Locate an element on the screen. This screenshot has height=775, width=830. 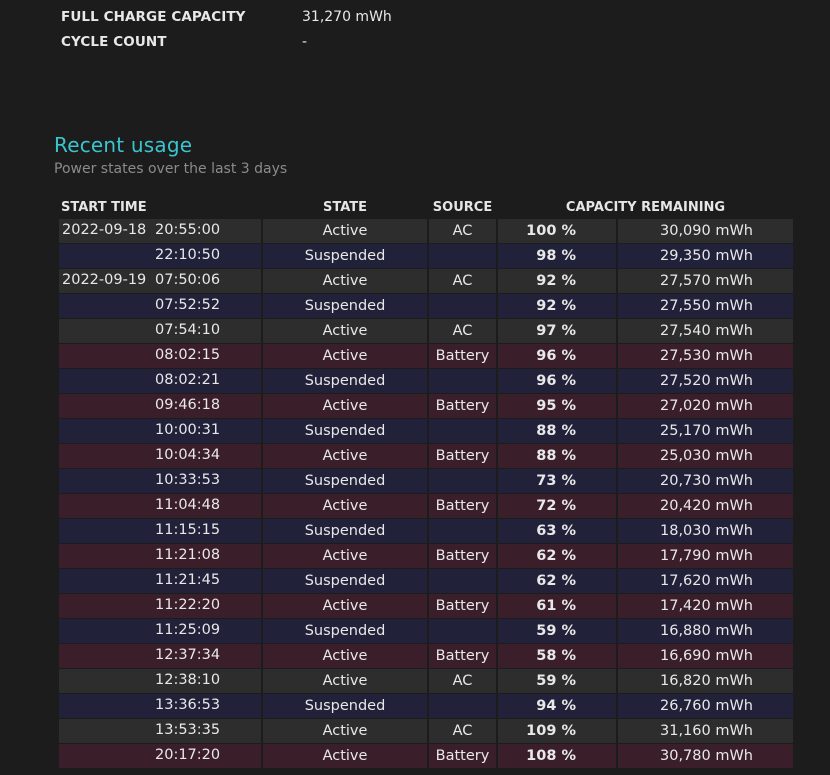
cell-capacity-mwh: 27,530 mWh is located at coordinates (705, 356).